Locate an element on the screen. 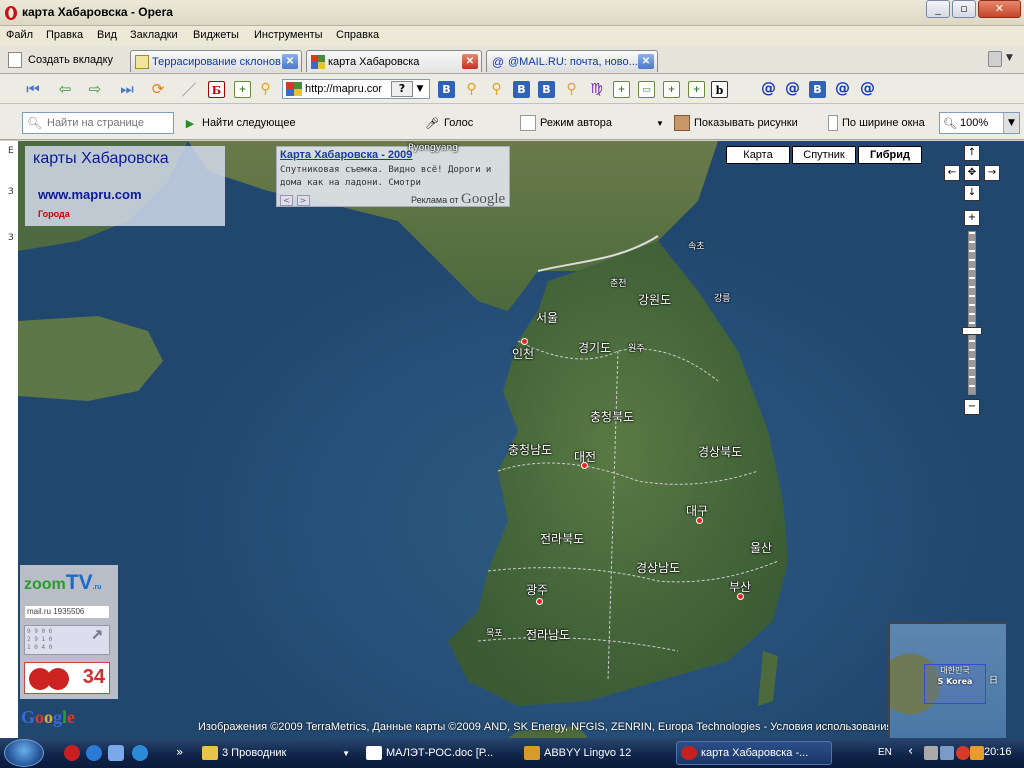 The image size is (1024, 768). chevron-left-icon: ‹ is located at coordinates (910, 751).